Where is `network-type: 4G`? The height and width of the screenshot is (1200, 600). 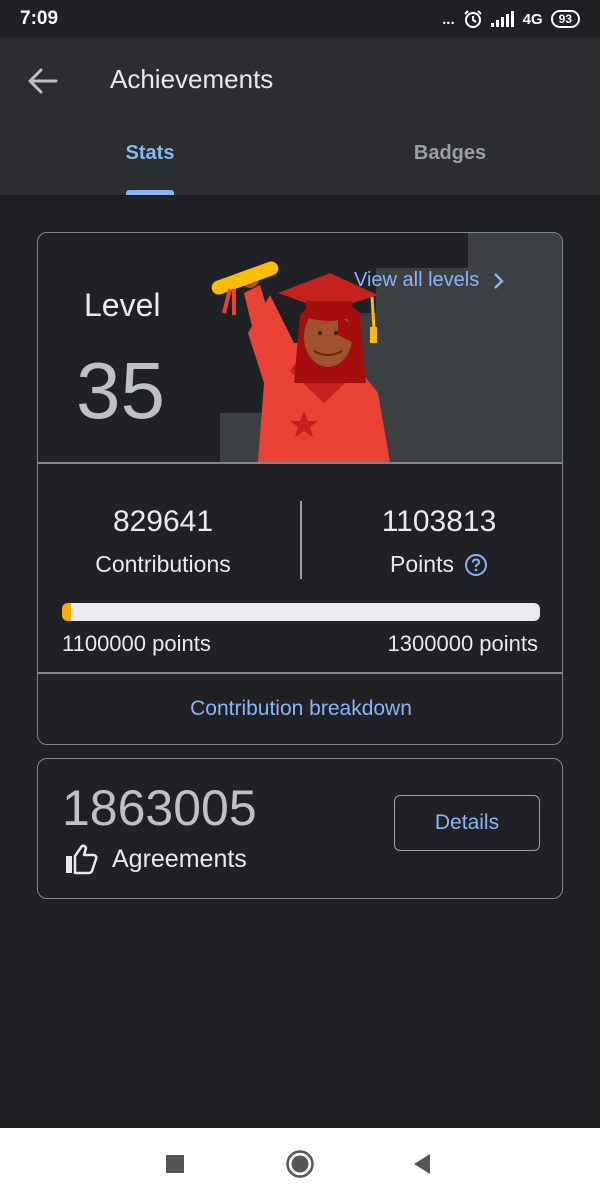 network-type: 4G is located at coordinates (532, 19).